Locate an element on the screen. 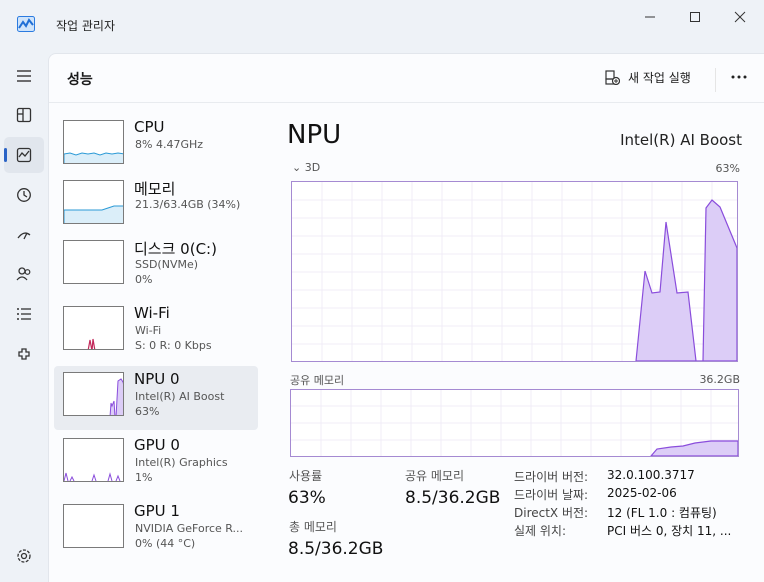 Image resolution: width=764 pixels, height=582 pixels. nav-startup is located at coordinates (24, 235).